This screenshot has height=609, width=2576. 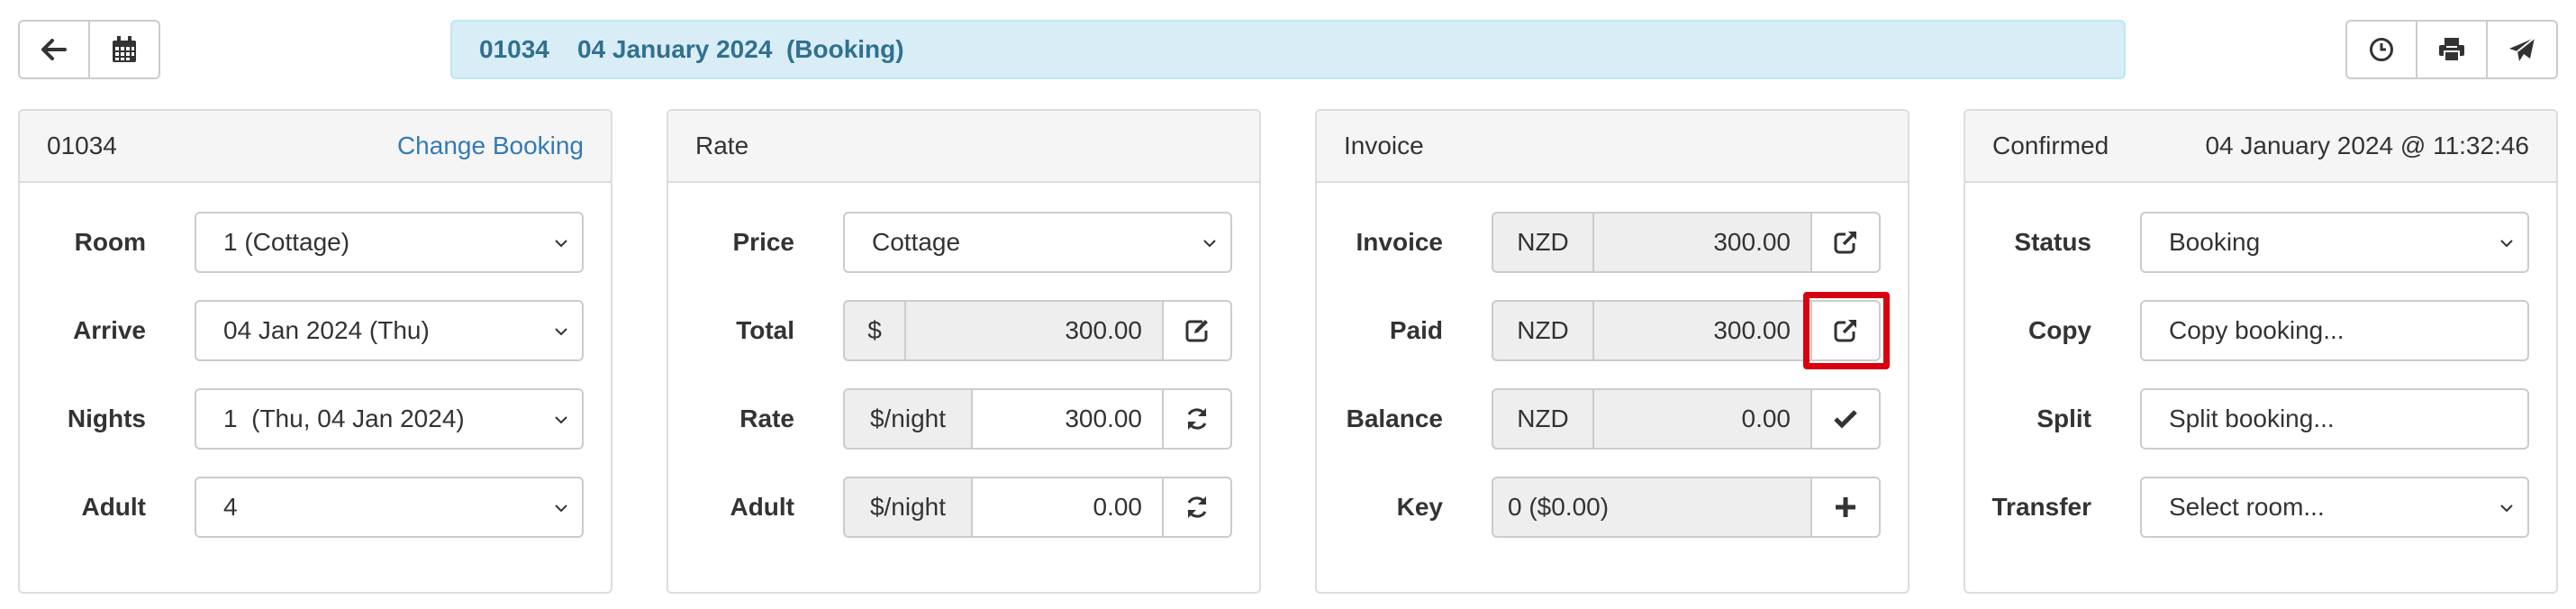 I want to click on booking-panel-id: 01034, so click(x=82, y=145).